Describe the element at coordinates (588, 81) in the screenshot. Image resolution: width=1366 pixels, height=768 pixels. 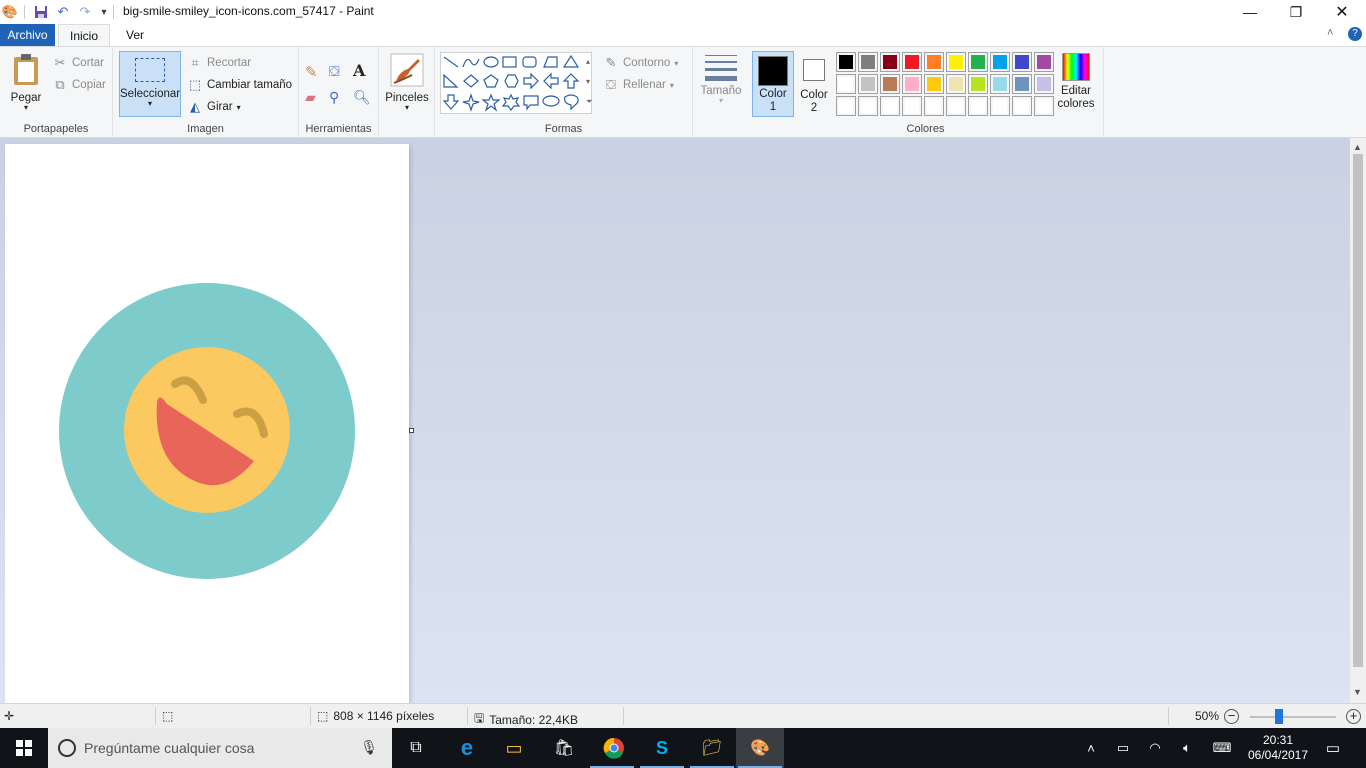
I see `scroll-down-icon: ▾` at that location.